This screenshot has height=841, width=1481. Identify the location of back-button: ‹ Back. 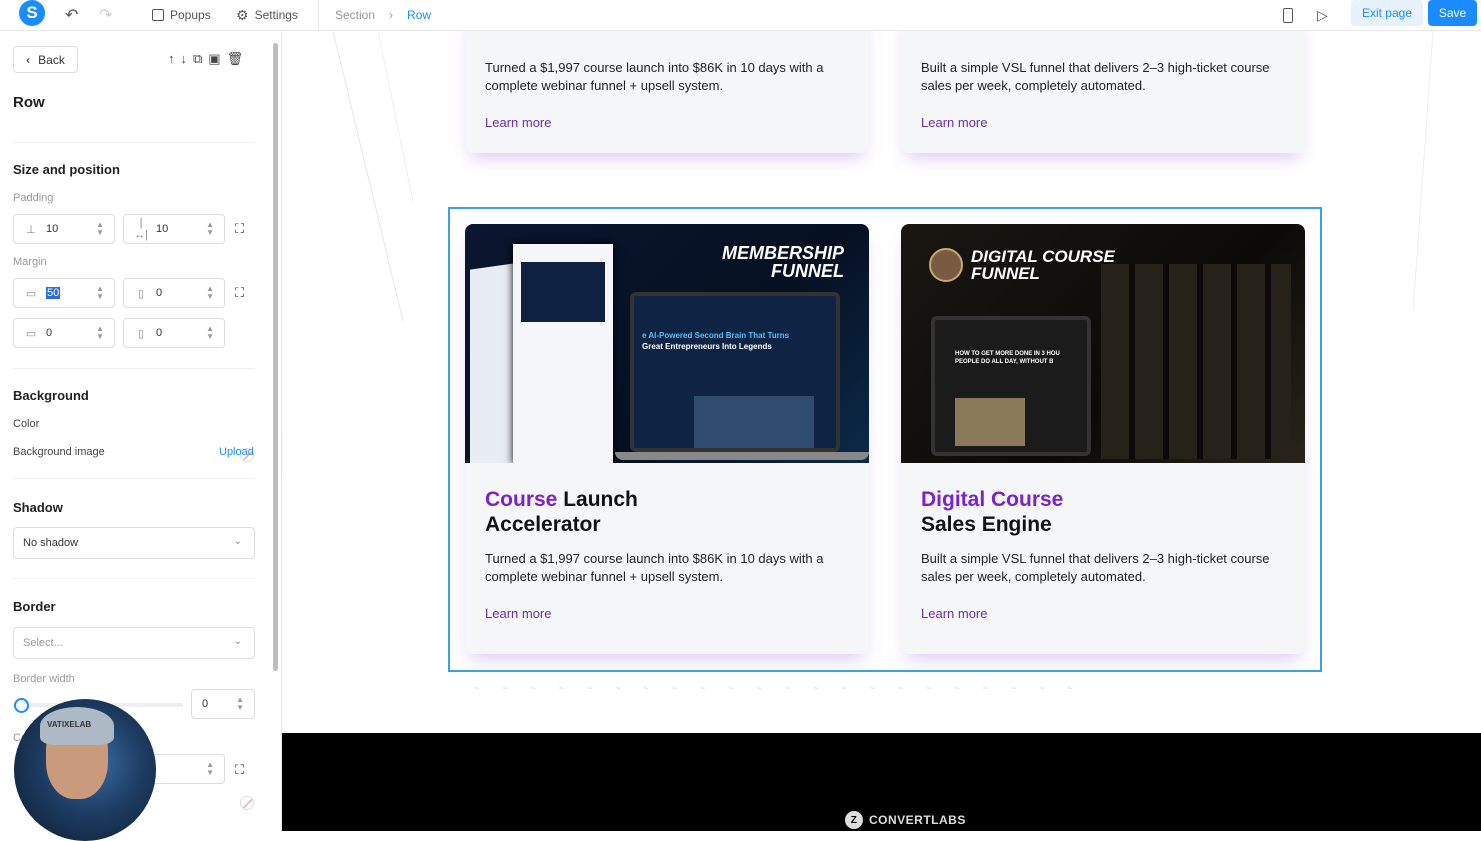
(45, 59).